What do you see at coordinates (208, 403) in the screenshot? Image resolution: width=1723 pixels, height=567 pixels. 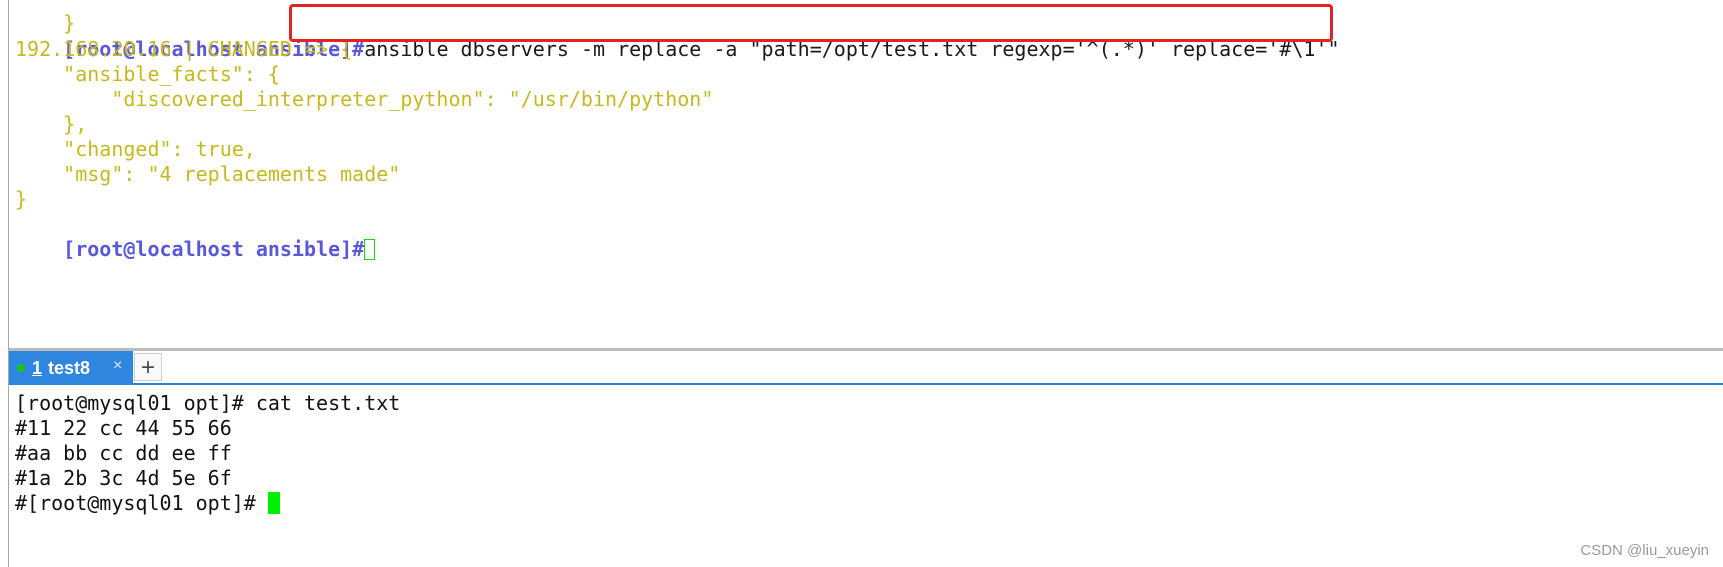 I see `terminal-line: [root@mysql01 opt]# cat test.txt` at bounding box center [208, 403].